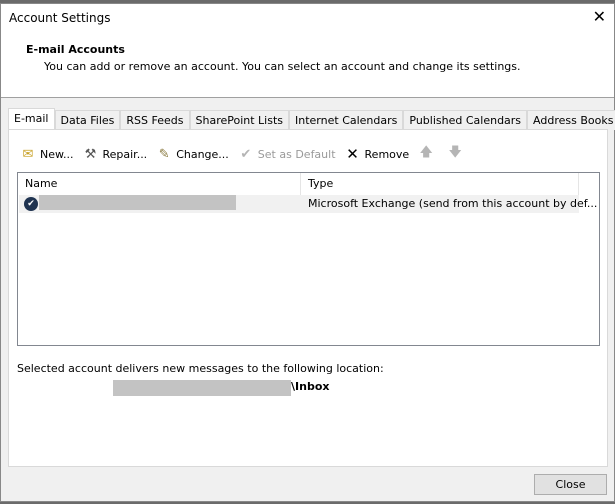 The height and width of the screenshot is (504, 615). I want to click on check-circle-icon: ✔, so click(246, 154).